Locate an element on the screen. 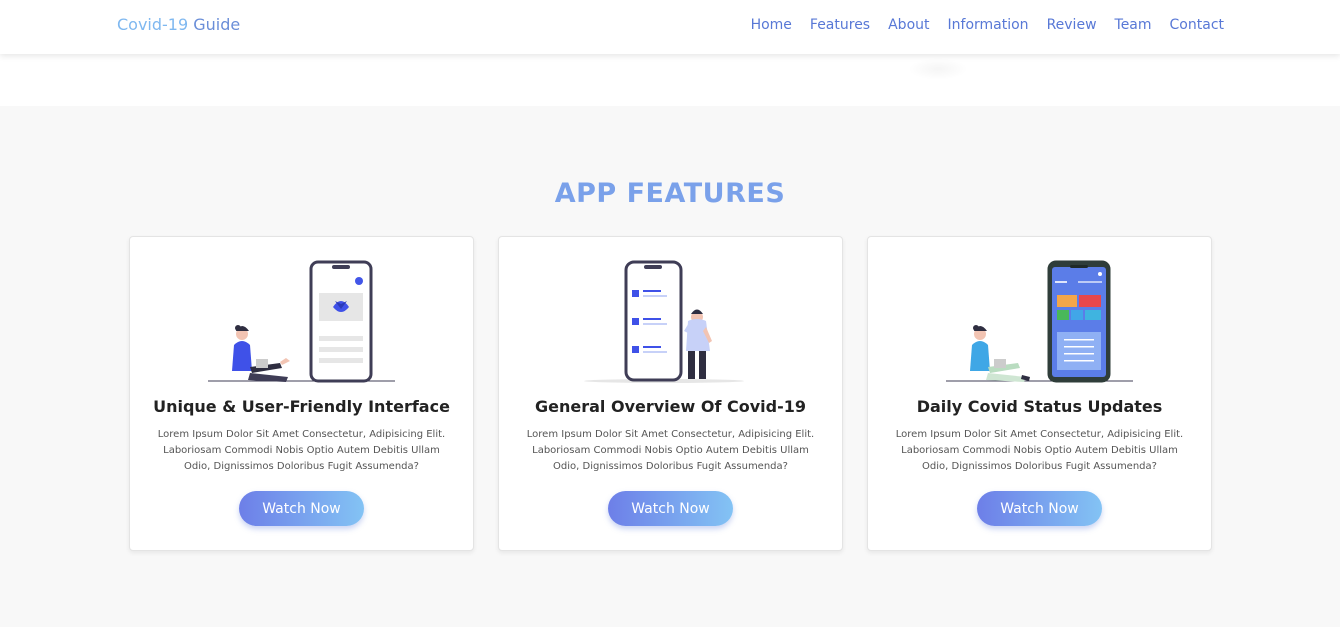 The image size is (1340, 627). card-title: General Overview Of Covid-19 is located at coordinates (670, 406).